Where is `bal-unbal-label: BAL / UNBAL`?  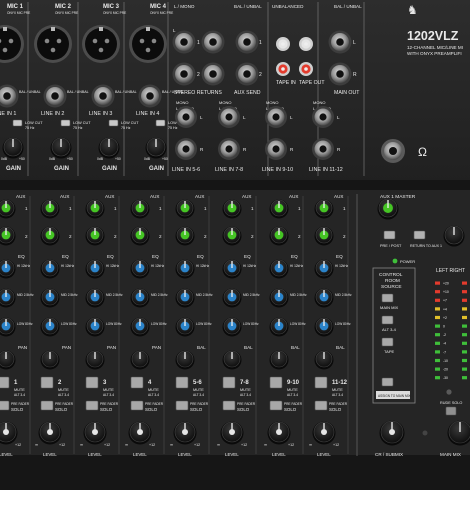 bal-unbal-label: BAL / UNBAL is located at coordinates (30, 92).